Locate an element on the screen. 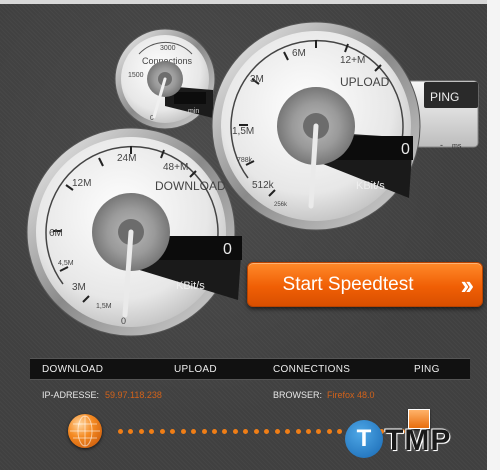  browser-value: Firefox 48.0 is located at coordinates (351, 395).